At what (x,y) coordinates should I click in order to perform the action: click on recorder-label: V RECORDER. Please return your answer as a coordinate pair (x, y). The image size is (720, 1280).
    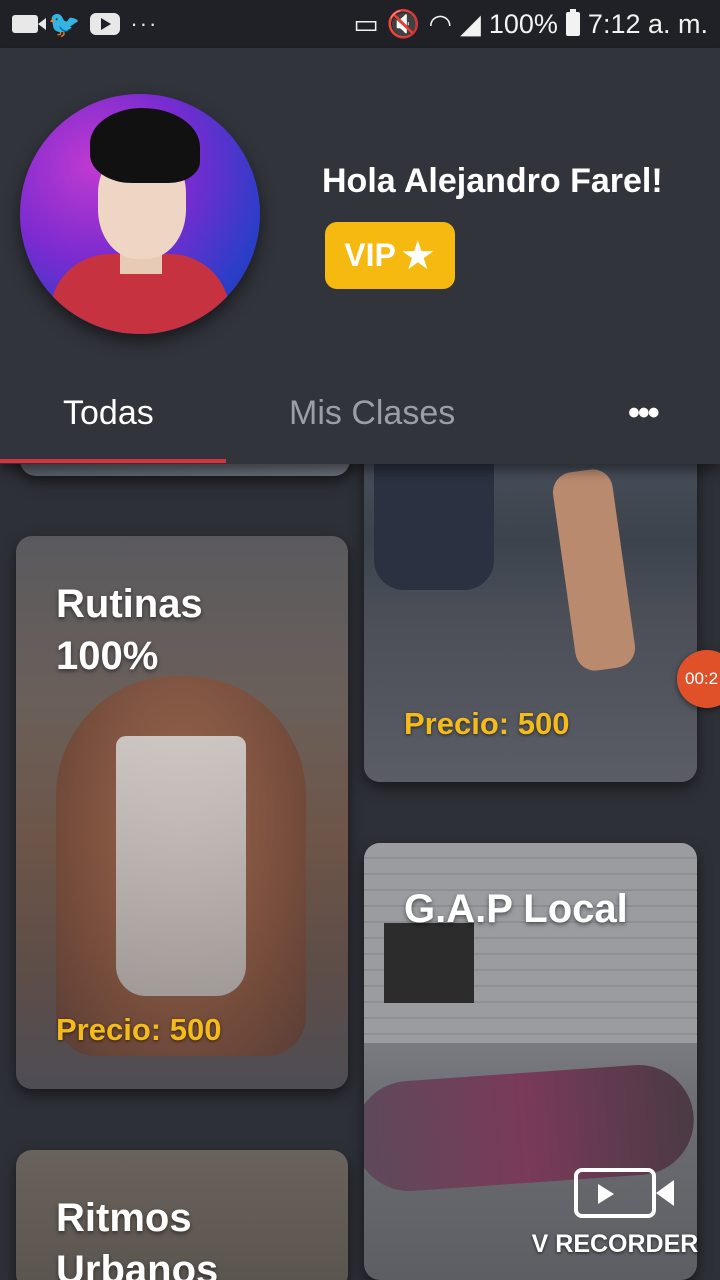
    Looking at the image, I should click on (615, 1244).